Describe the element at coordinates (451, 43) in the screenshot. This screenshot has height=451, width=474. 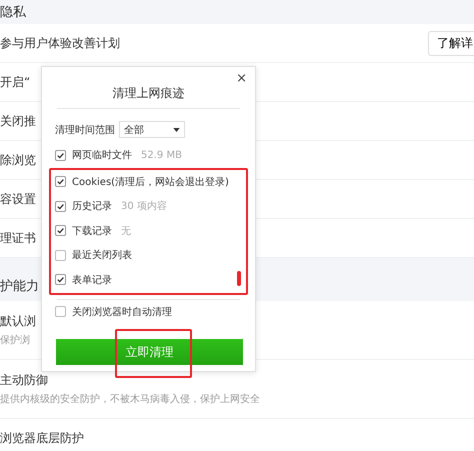
I see `details-button: 了解详` at that location.